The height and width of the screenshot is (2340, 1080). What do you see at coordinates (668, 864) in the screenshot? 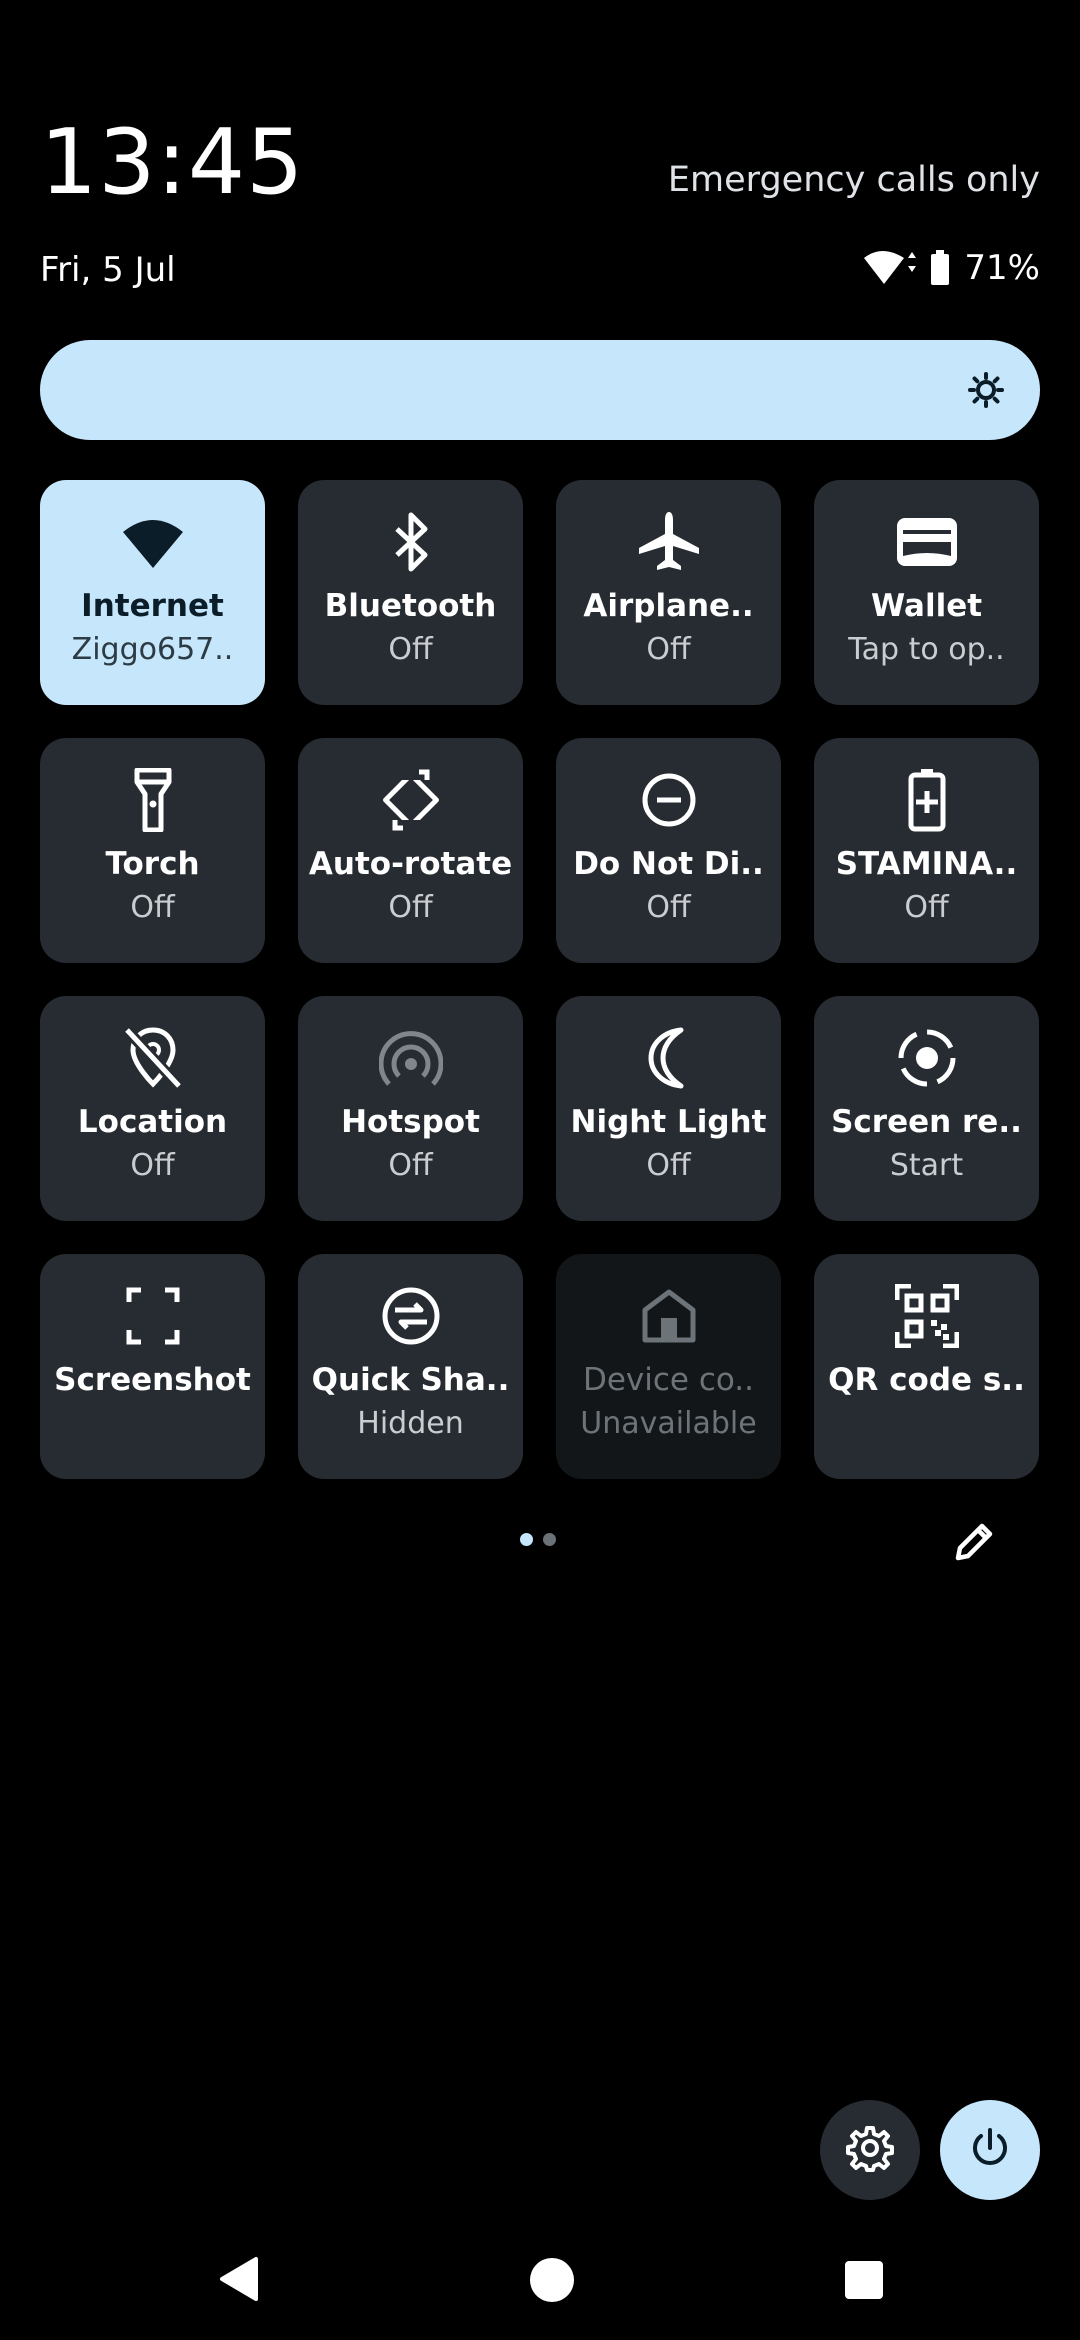
I see `tile-label: Do Not Di..` at bounding box center [668, 864].